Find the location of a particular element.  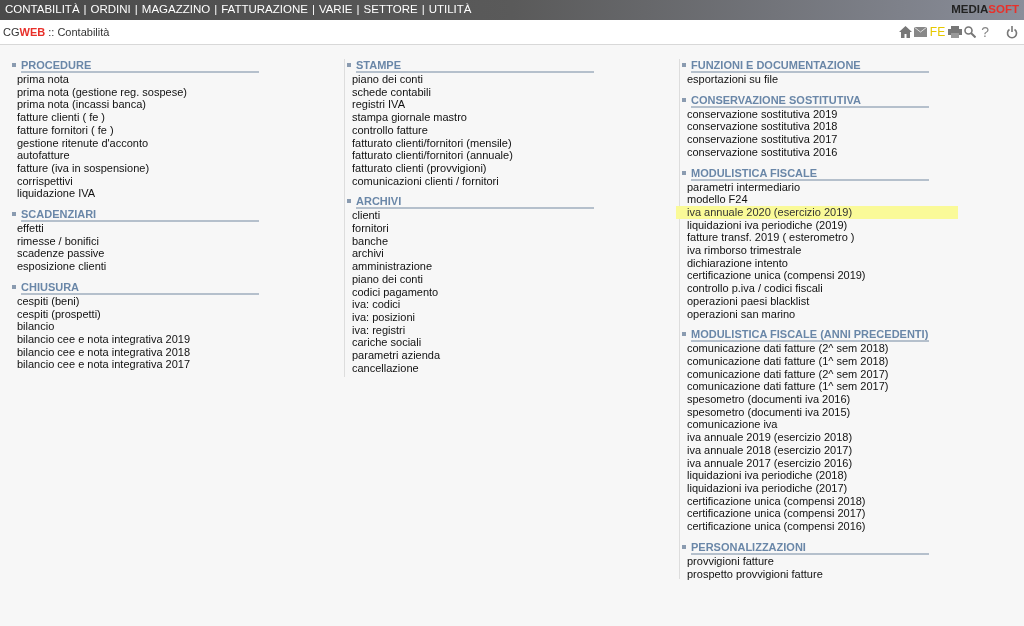

menu-link: liquidazioni iva periodiche (2019) is located at coordinates (817, 225).